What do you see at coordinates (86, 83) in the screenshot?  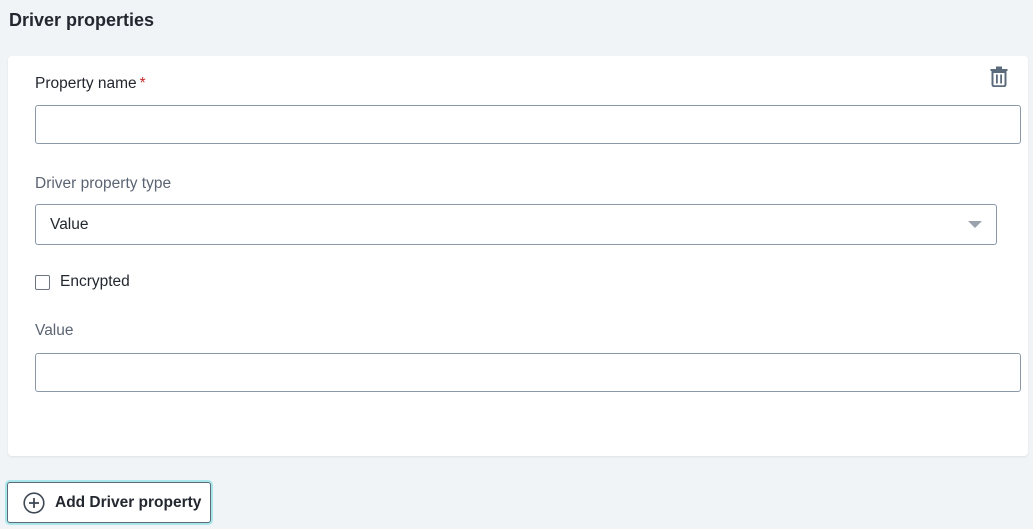 I see `property-name-label-text: Property name` at bounding box center [86, 83].